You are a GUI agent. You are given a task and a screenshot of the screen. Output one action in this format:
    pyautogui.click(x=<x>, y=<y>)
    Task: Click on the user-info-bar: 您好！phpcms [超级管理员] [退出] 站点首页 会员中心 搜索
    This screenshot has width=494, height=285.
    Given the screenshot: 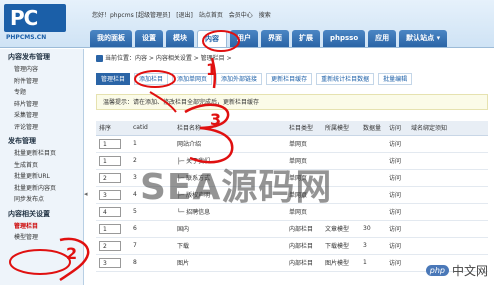 What is the action you would take?
    pyautogui.click(x=183, y=14)
    